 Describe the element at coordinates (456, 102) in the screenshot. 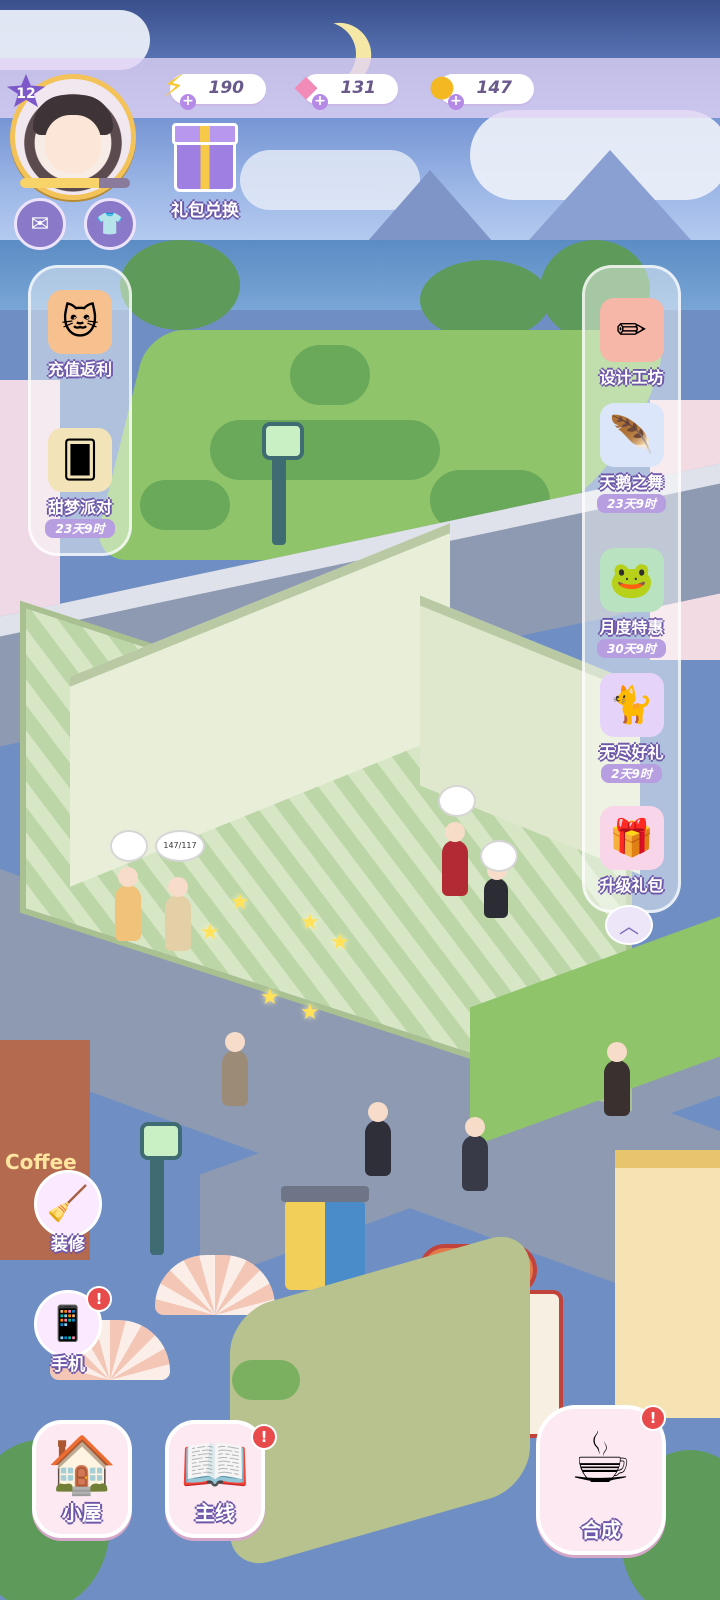

I see `add-coins-icon: +` at that location.